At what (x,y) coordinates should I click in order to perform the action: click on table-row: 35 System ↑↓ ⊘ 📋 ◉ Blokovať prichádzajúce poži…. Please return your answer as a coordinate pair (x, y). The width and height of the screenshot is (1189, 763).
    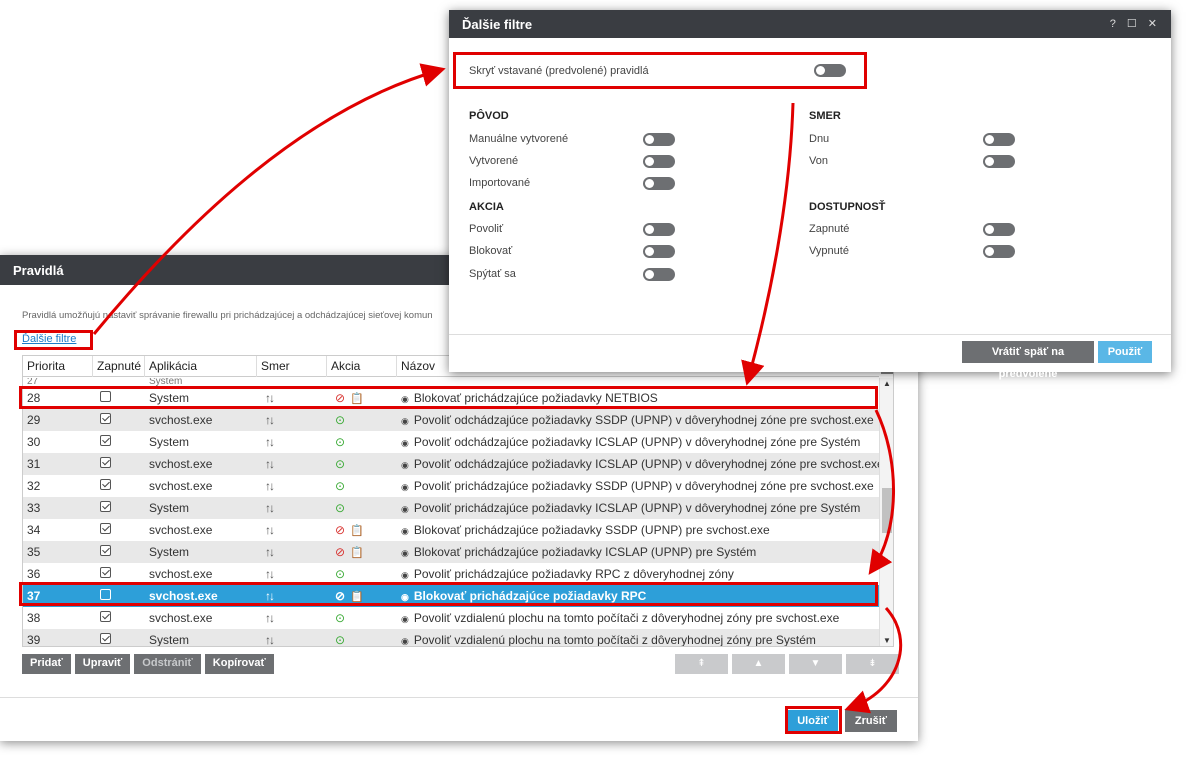
    Looking at the image, I should click on (451, 552).